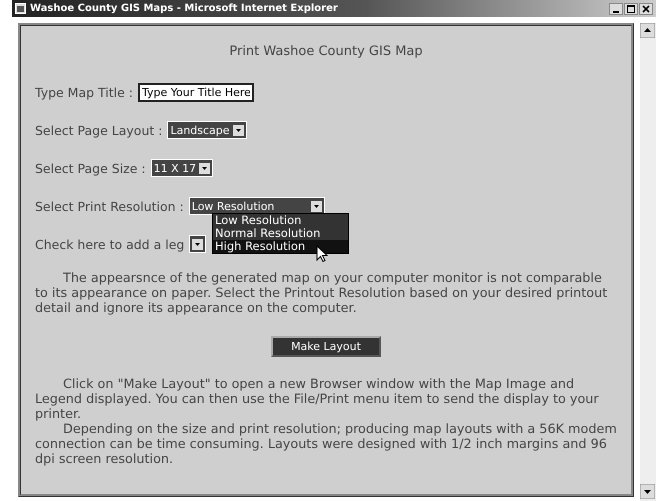  I want to click on browser-icon, so click(20, 8).